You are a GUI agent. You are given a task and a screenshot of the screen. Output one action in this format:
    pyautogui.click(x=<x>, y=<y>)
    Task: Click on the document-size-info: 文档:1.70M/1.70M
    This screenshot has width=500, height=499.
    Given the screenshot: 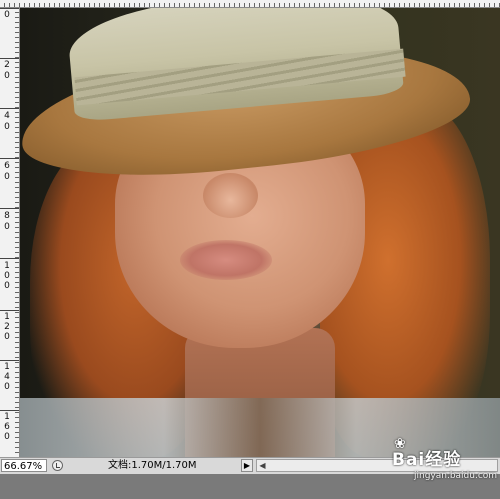 What is the action you would take?
    pyautogui.click(x=152, y=465)
    